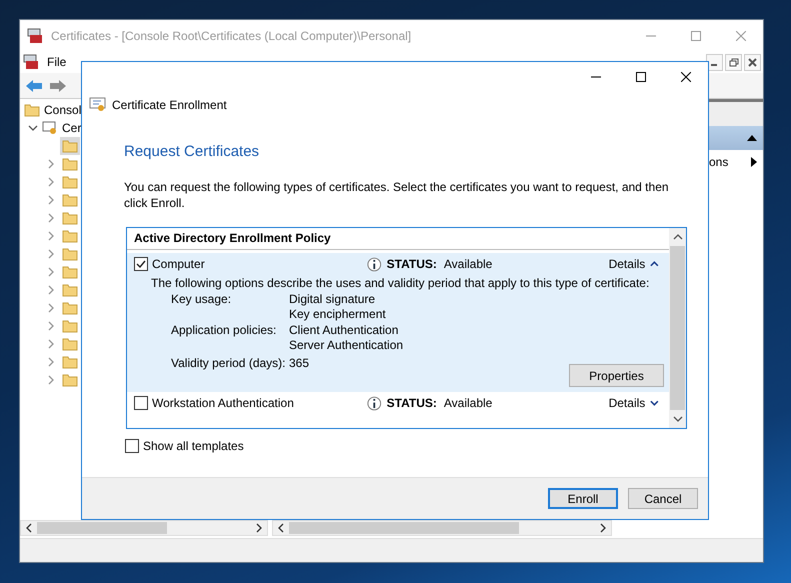  I want to click on menu-item: File, so click(56, 62).